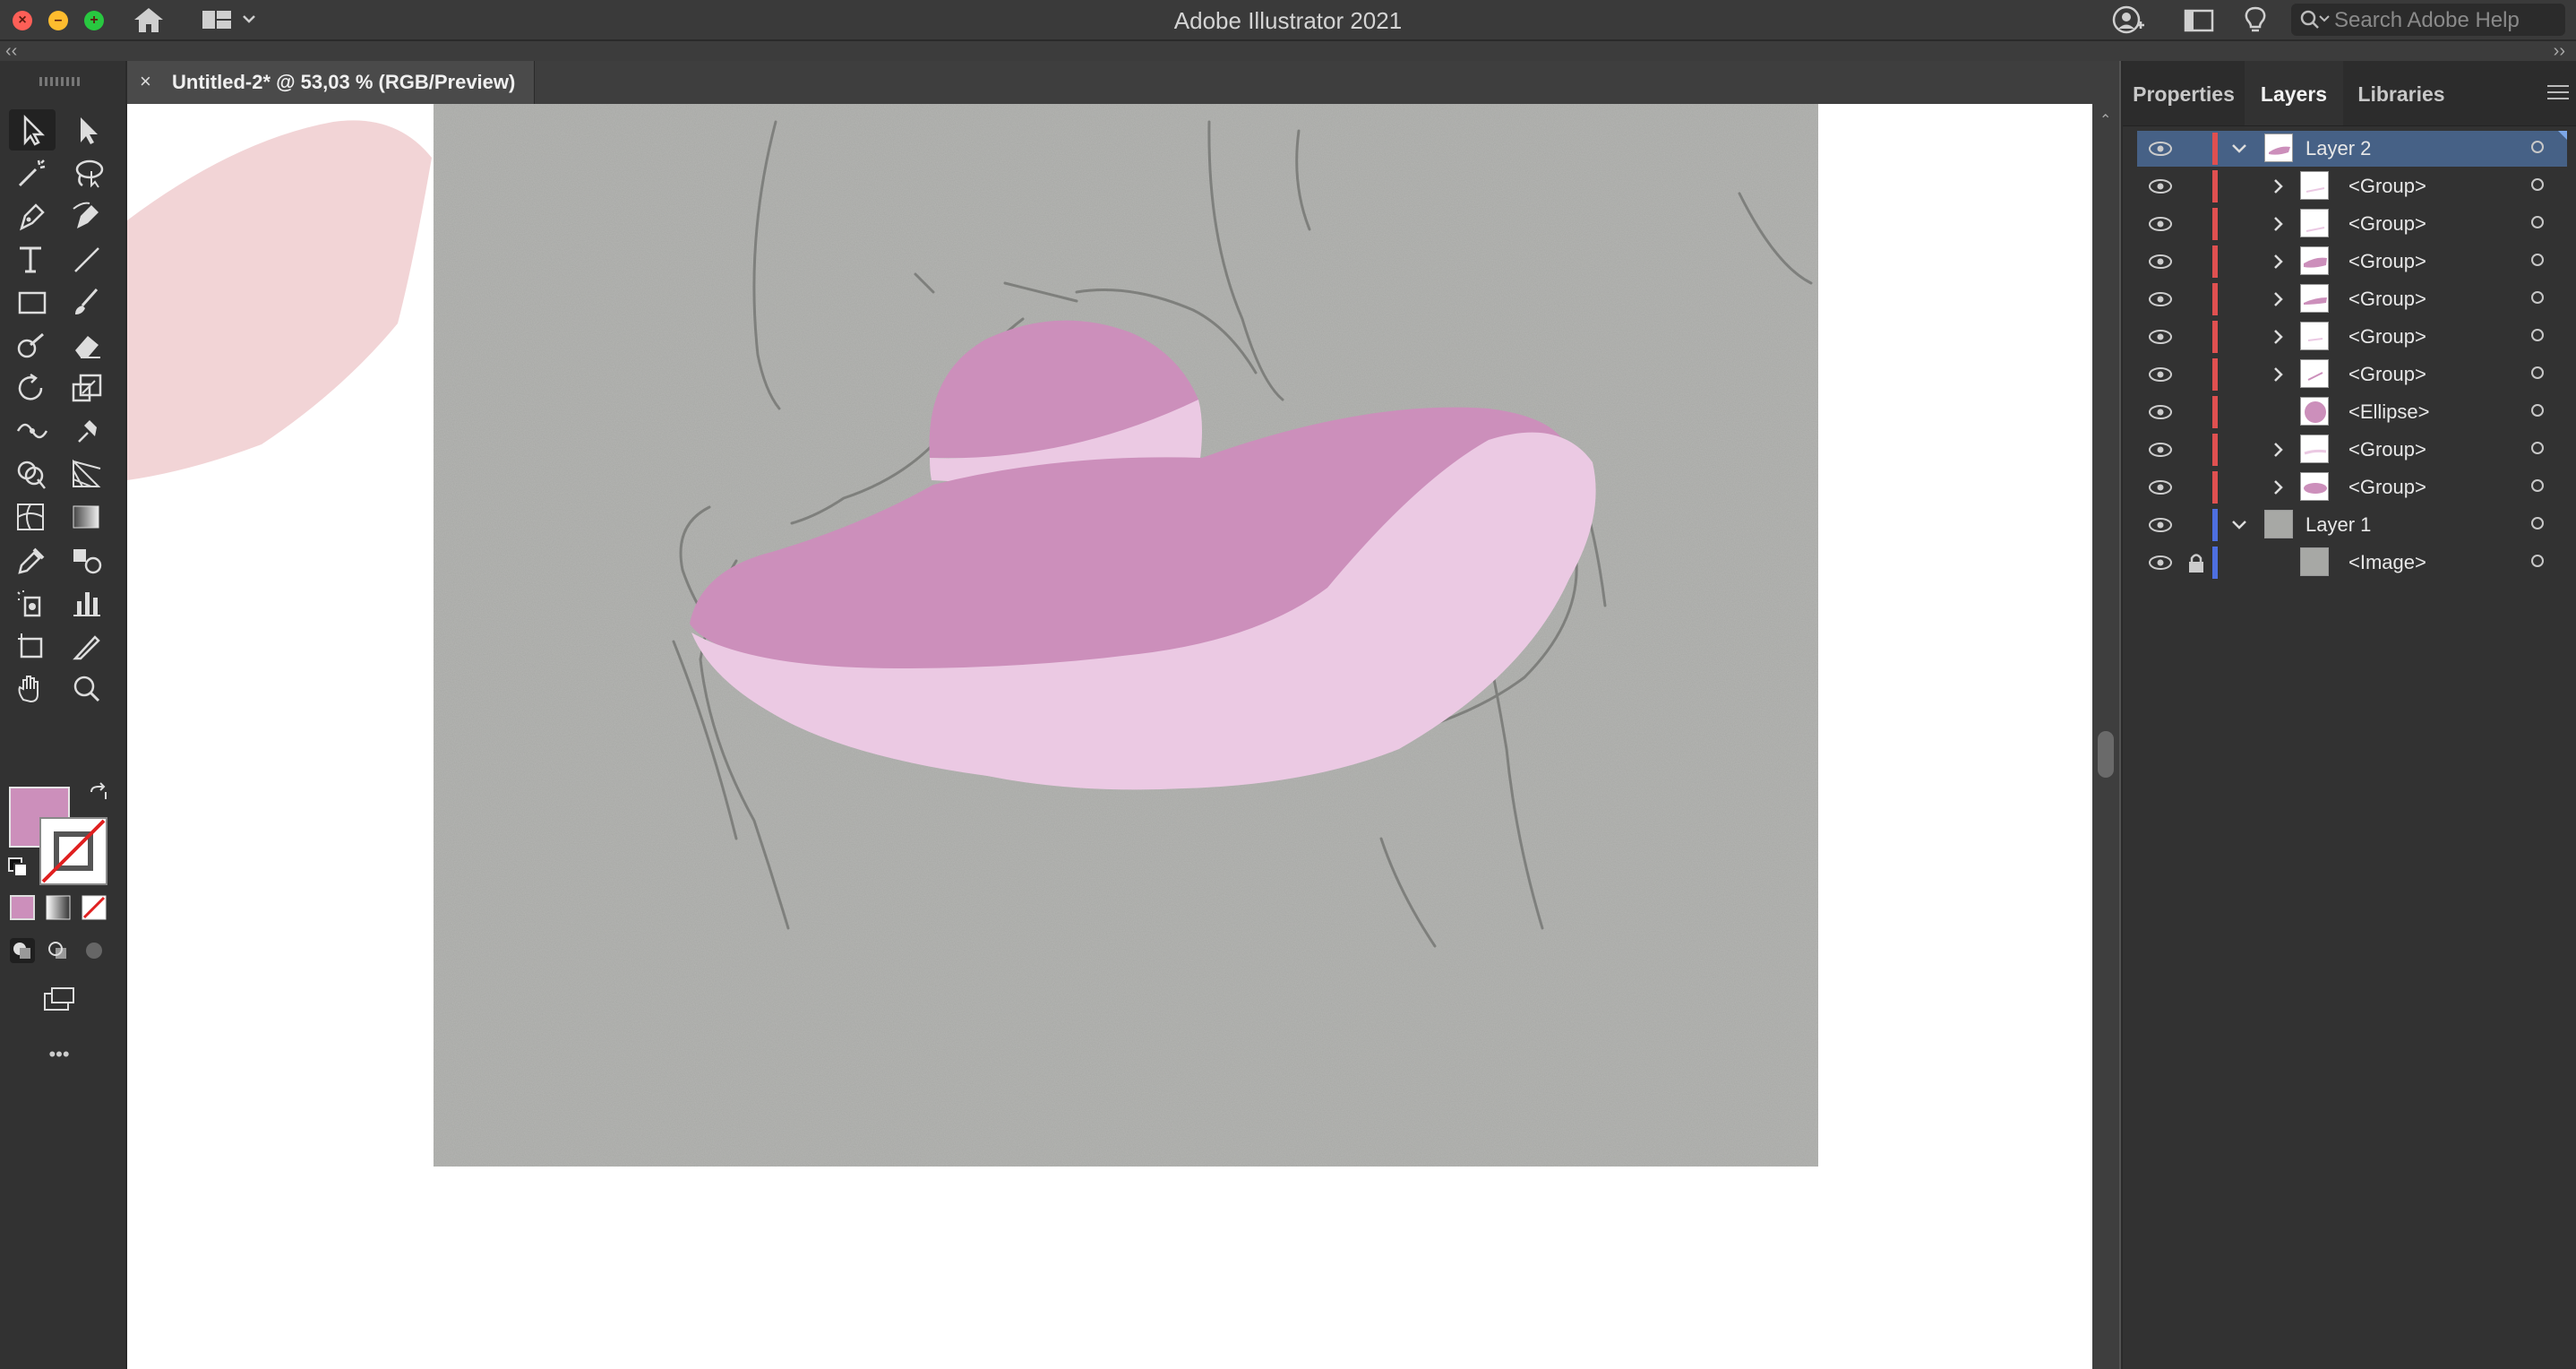  Describe the element at coordinates (32, 517) in the screenshot. I see `mesh-tool` at that location.